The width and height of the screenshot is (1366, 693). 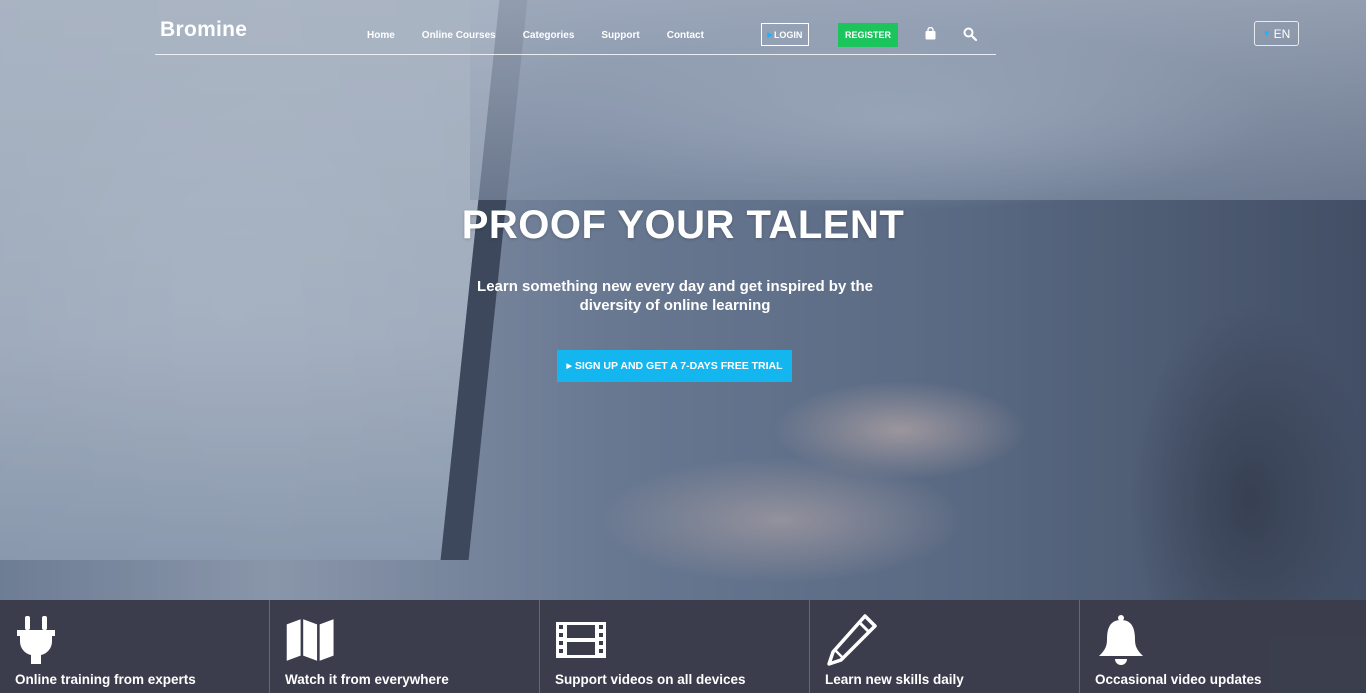 I want to click on feature-label: Learn new skills daily, so click(x=894, y=679).